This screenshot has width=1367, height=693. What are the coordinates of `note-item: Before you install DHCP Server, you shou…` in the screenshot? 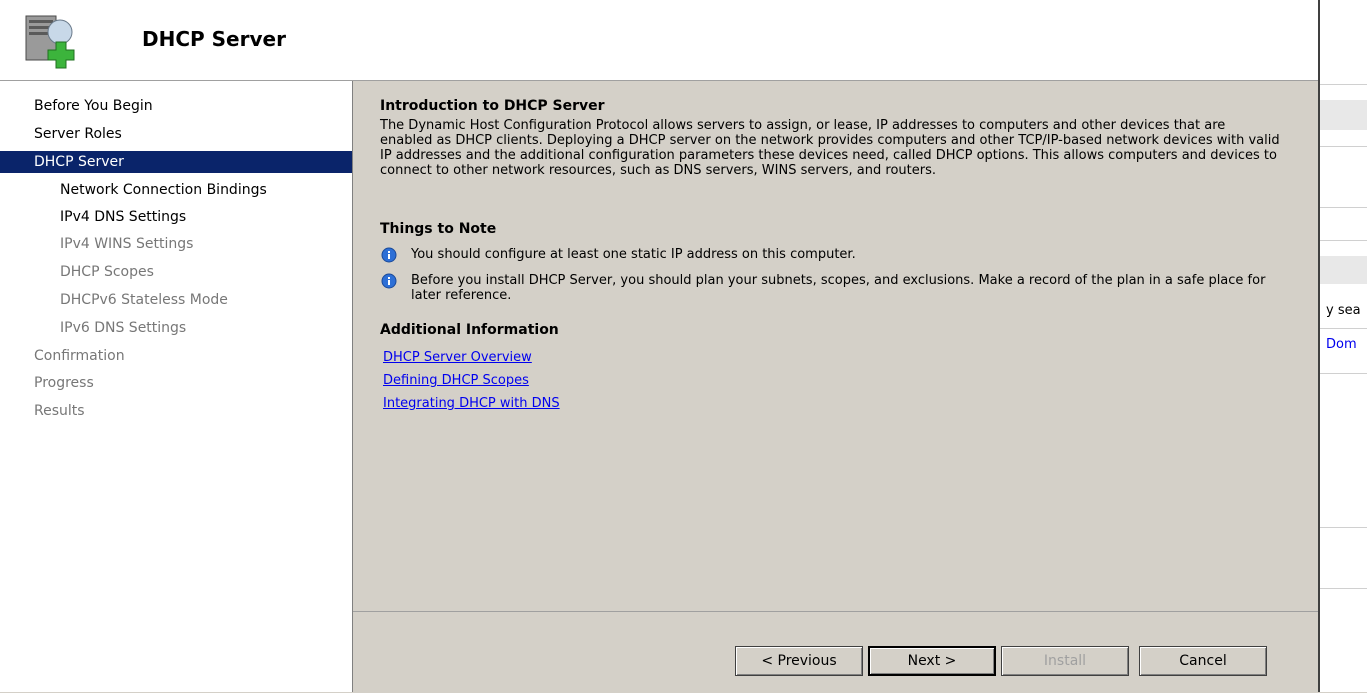 It's located at (831, 289).